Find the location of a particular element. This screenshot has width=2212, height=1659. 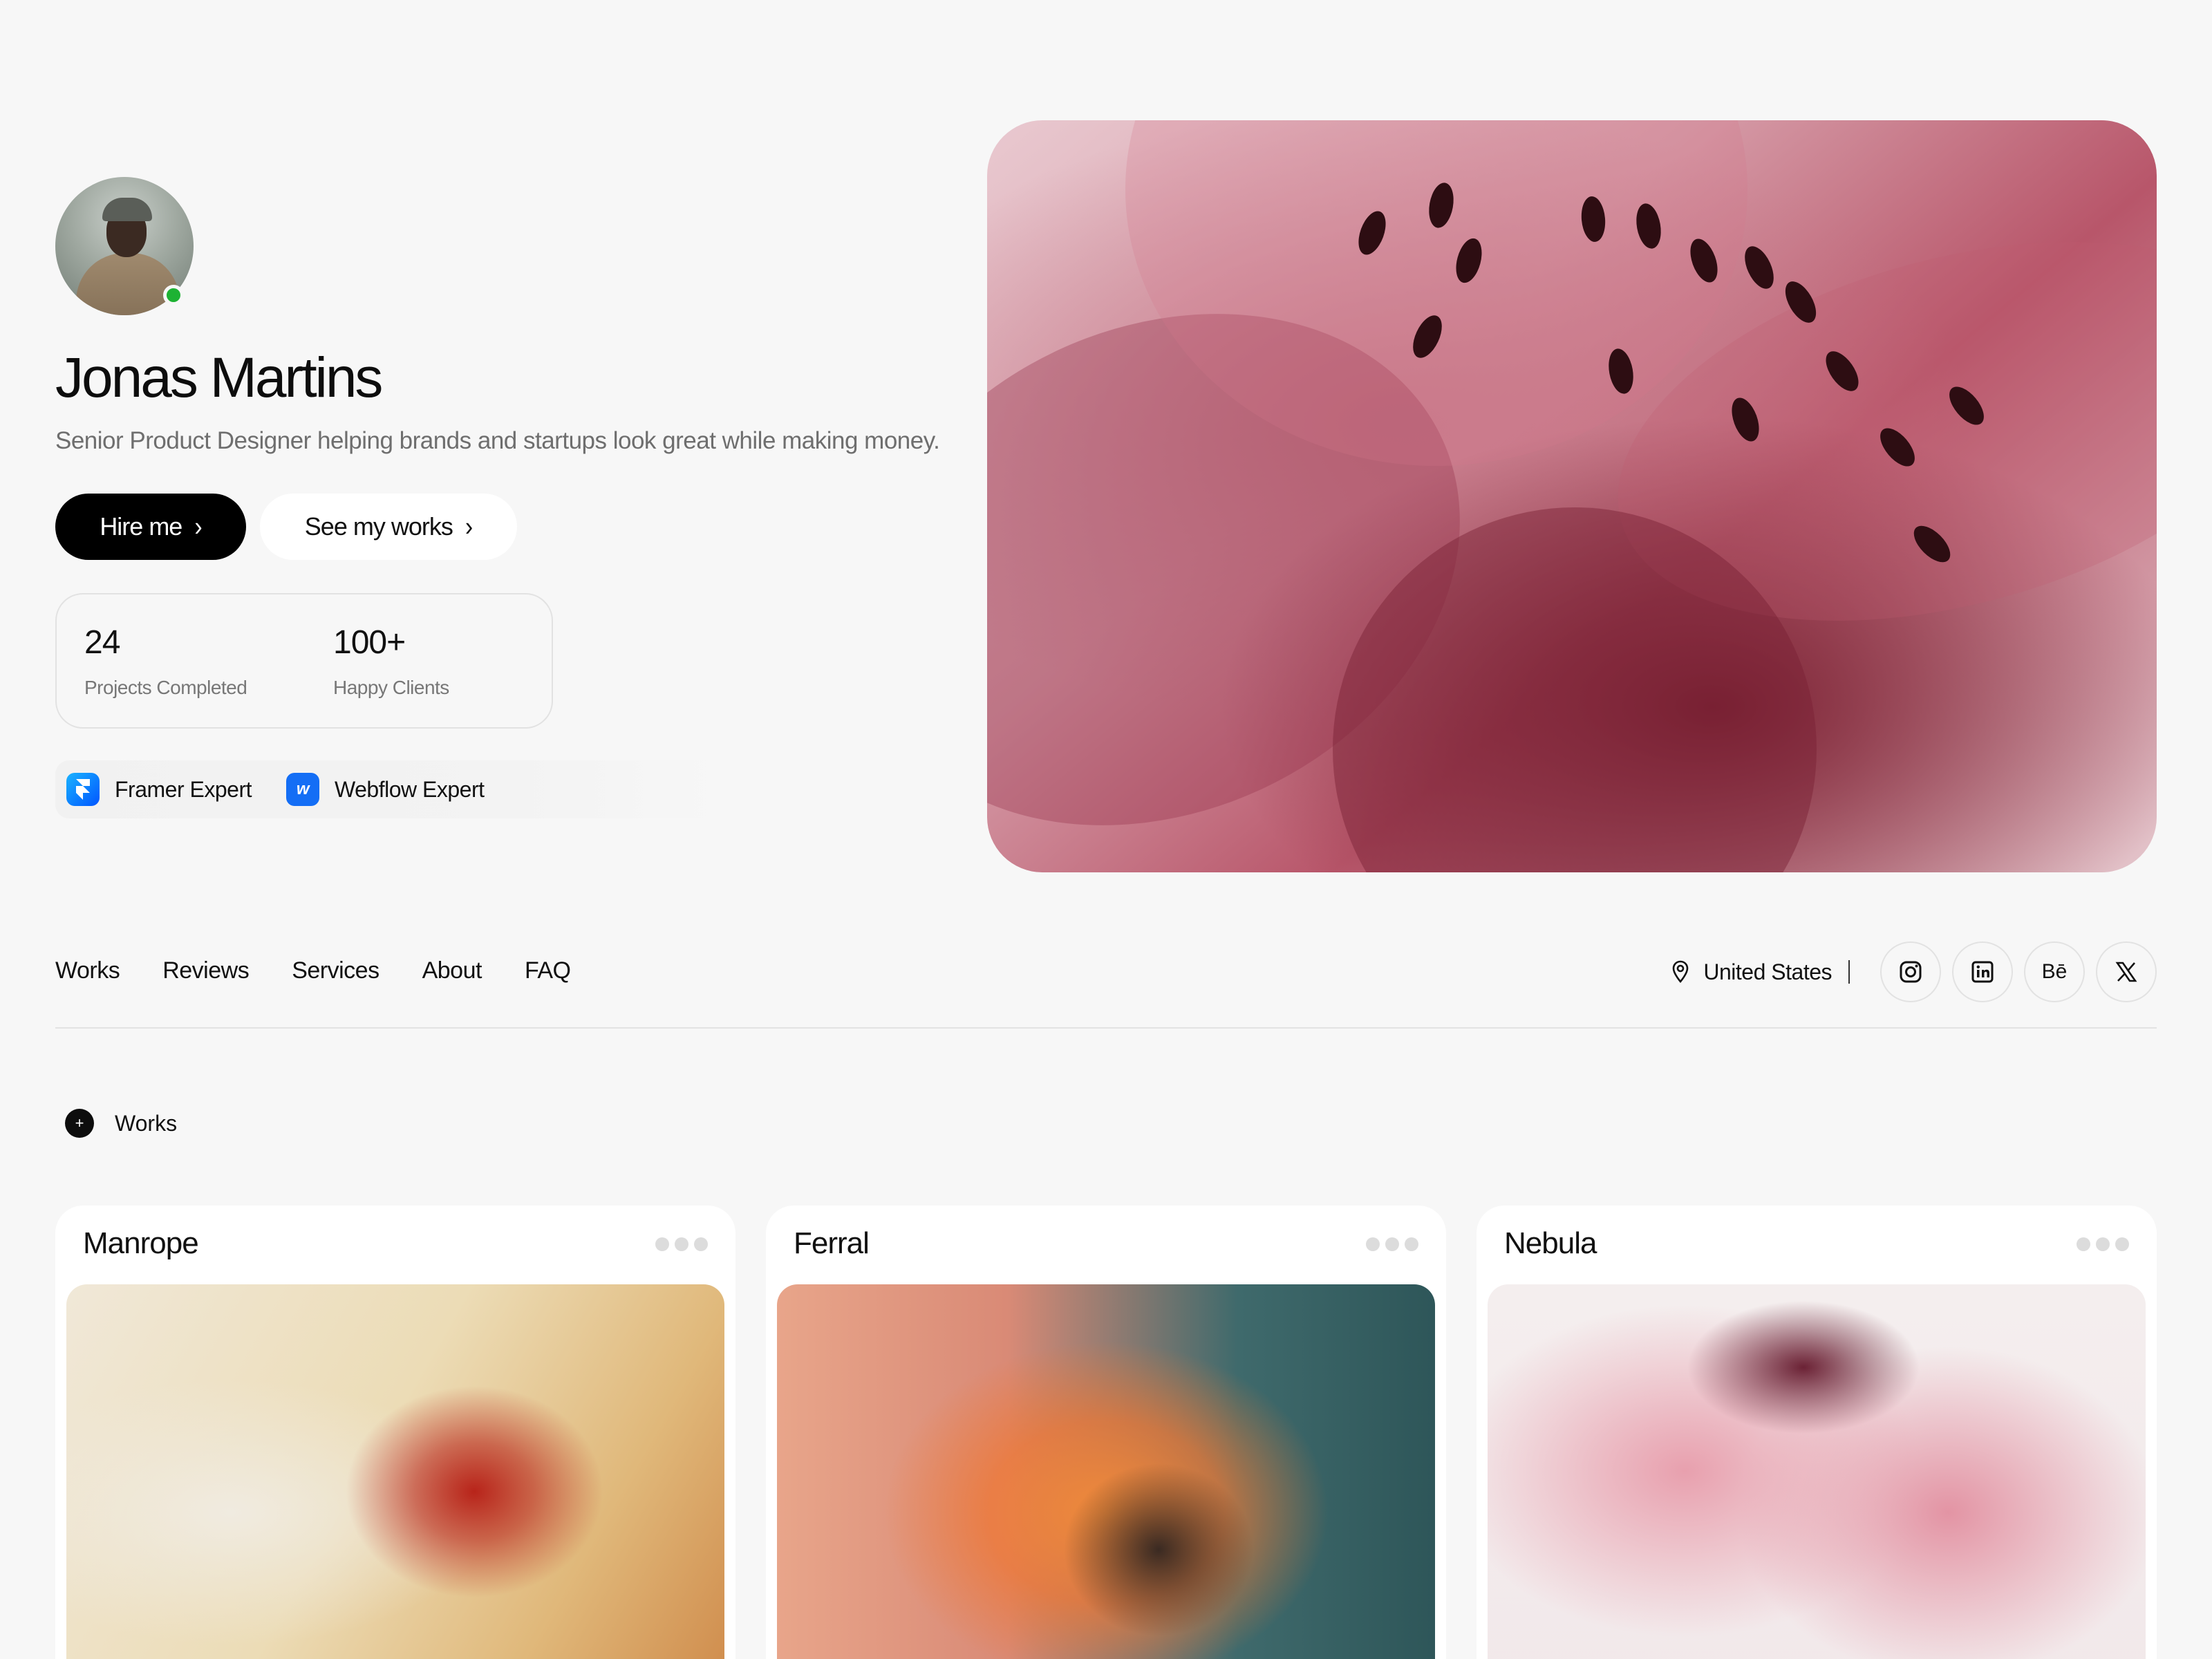

location: United States is located at coordinates (1760, 972).